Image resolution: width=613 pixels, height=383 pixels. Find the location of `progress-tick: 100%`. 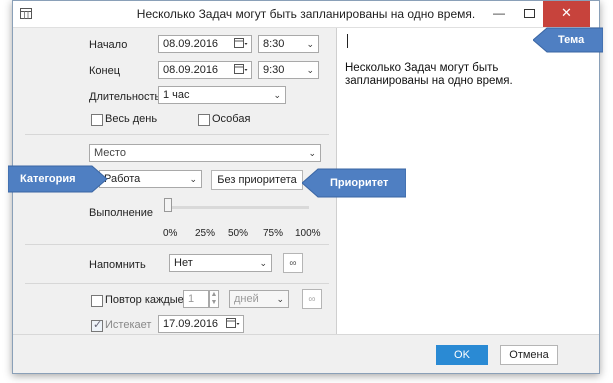

progress-tick: 100% is located at coordinates (308, 233).